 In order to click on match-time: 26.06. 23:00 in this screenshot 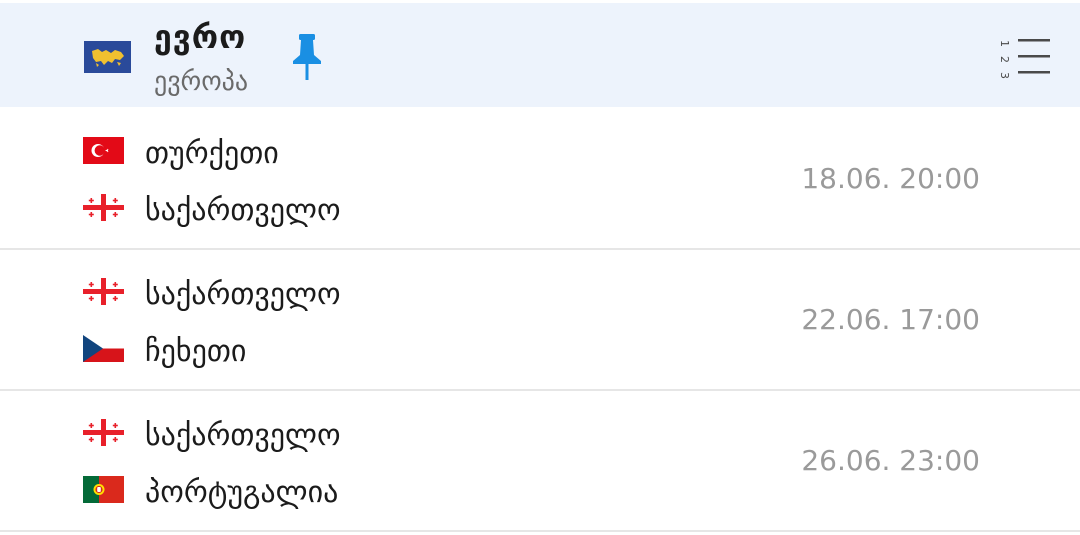, I will do `click(890, 460)`.